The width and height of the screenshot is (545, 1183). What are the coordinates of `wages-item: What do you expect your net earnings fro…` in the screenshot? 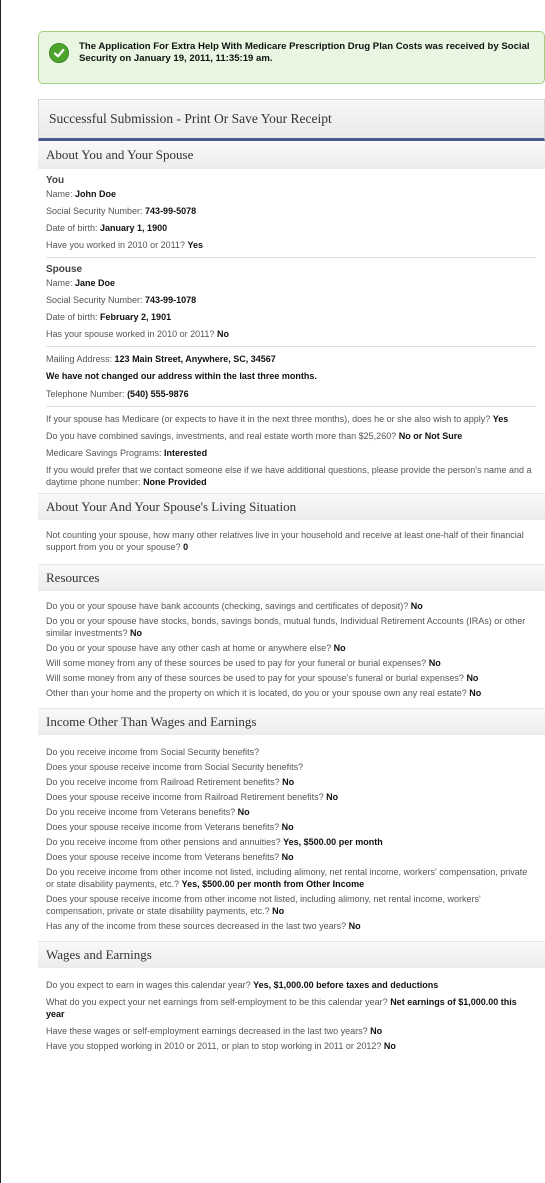 It's located at (281, 1008).